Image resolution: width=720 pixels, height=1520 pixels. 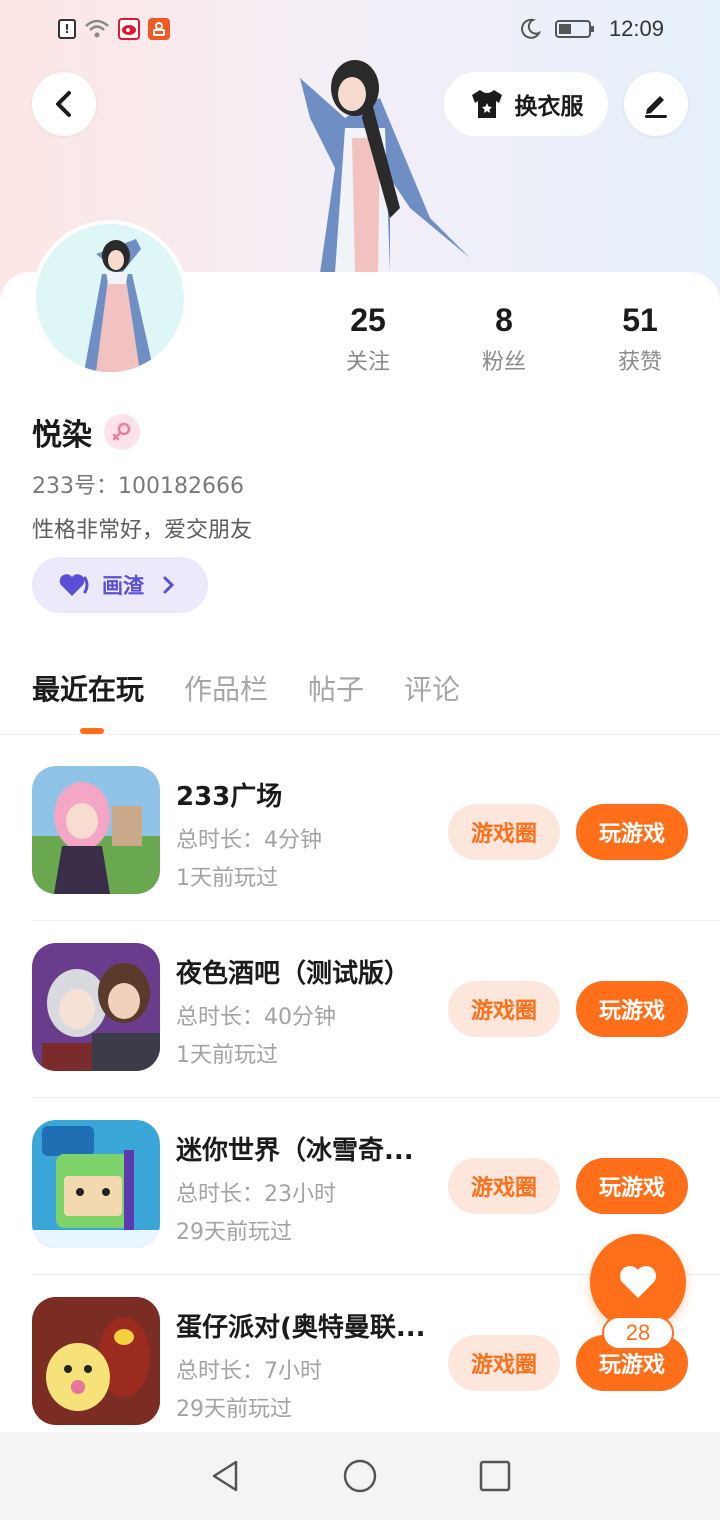 I want to click on user-id: 233号：100182666, so click(x=138, y=486).